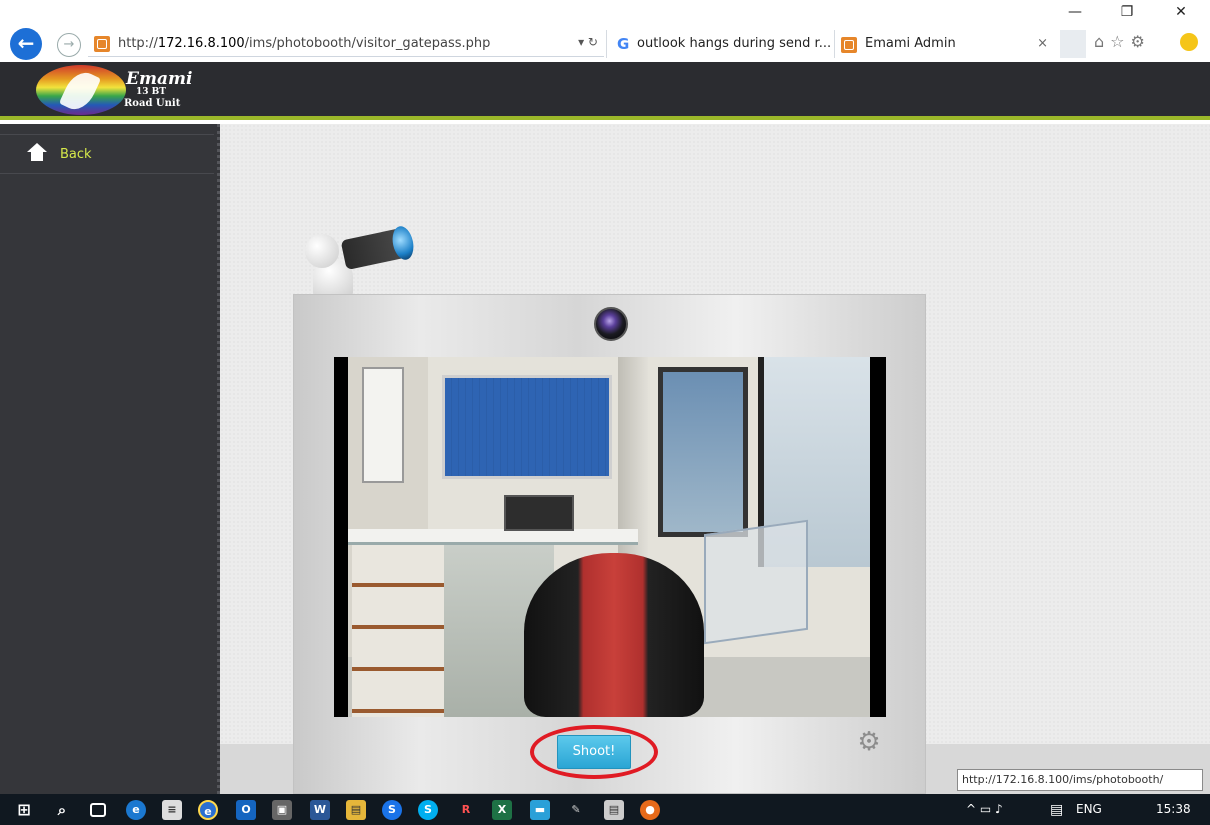  What do you see at coordinates (361, 259) in the screenshot?
I see `photographer-mascot-image` at bounding box center [361, 259].